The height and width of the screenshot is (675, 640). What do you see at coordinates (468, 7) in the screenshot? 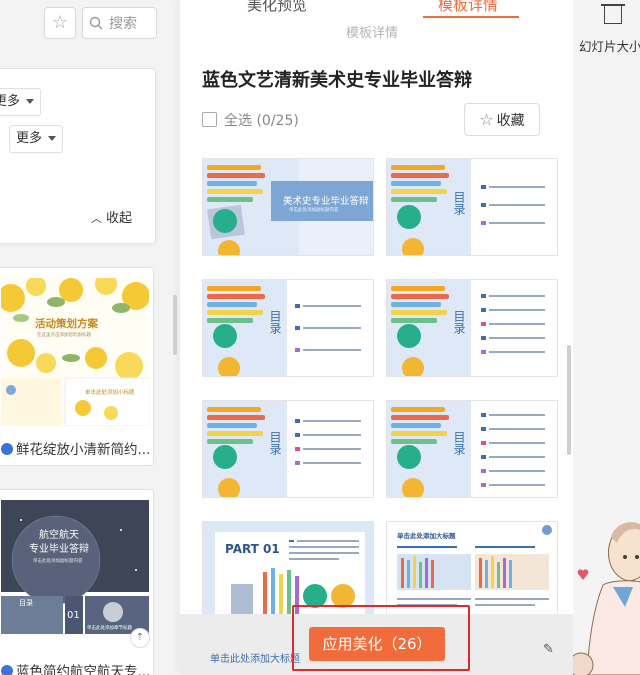
I see `tab-template-details: 模板详情` at bounding box center [468, 7].